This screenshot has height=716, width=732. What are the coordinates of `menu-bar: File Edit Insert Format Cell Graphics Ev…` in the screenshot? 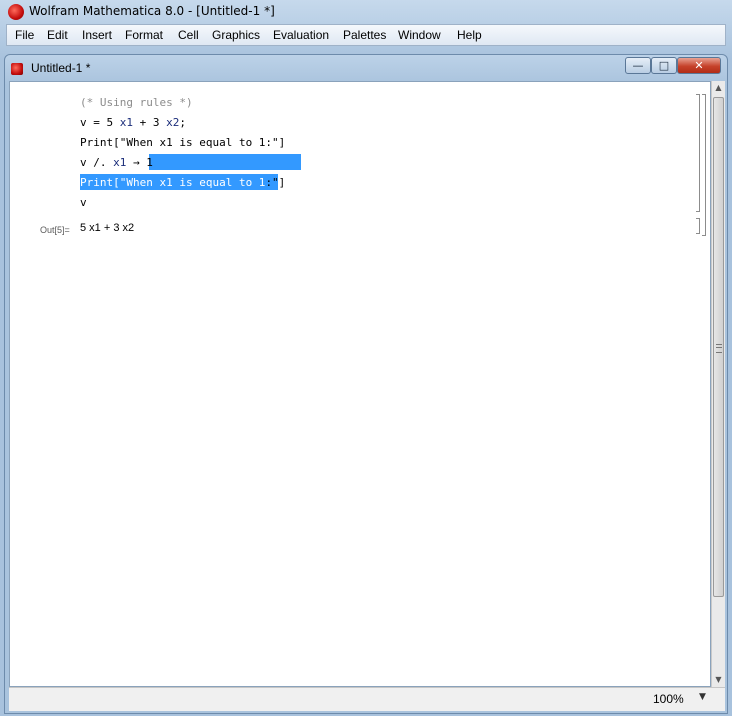 It's located at (366, 35).